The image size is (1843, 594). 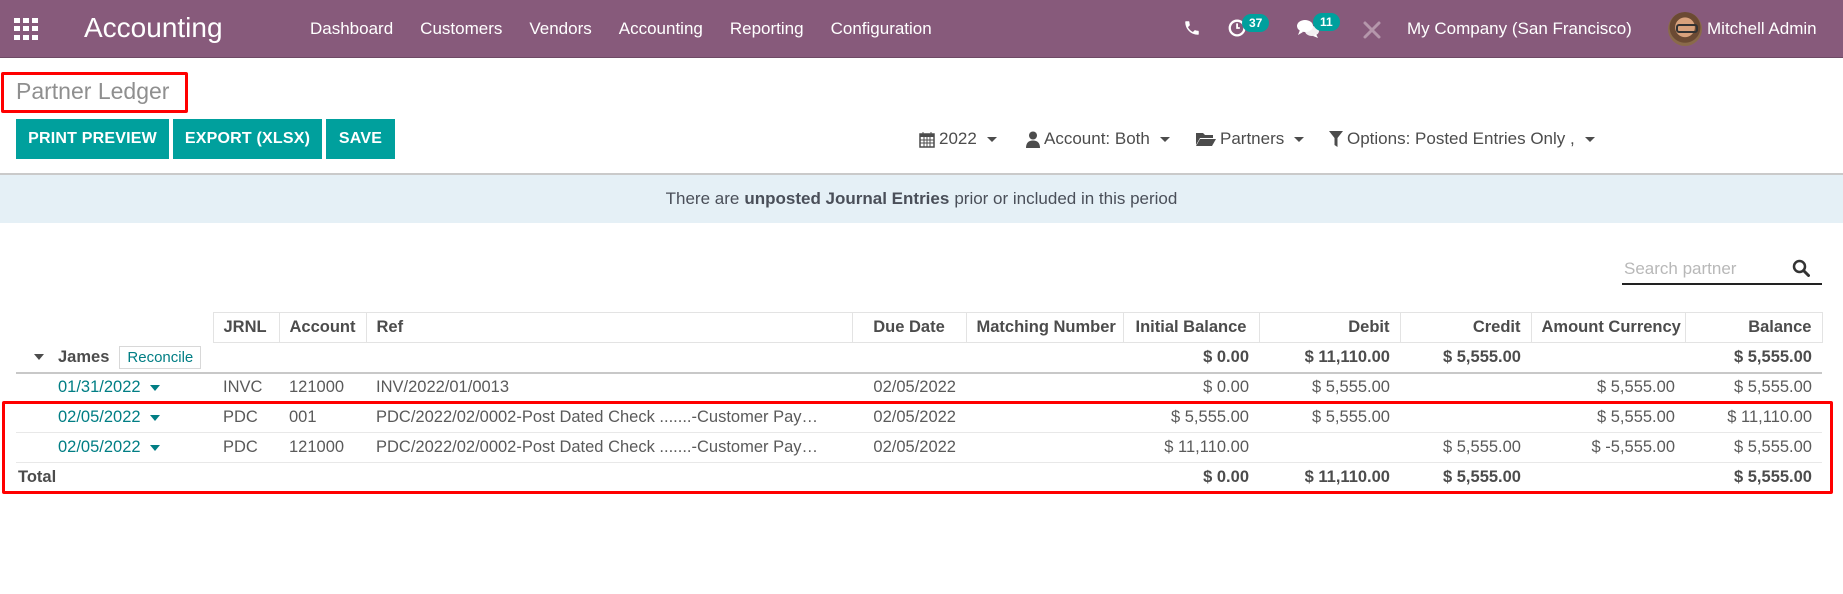 I want to click on header-blank, so click(x=114, y=327).